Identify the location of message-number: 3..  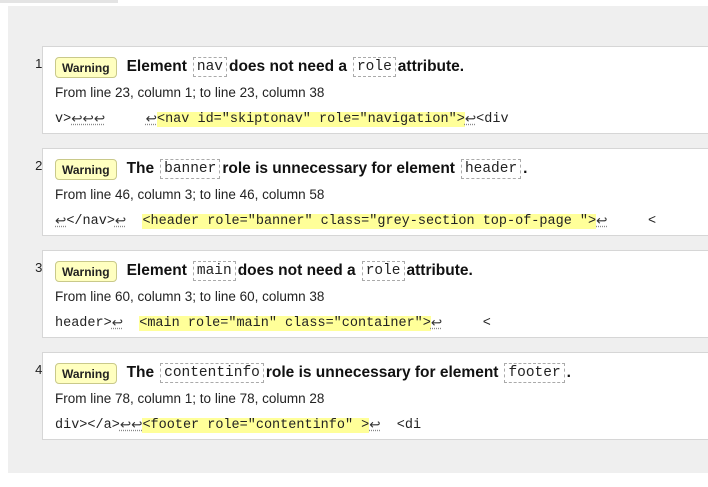
(40, 267).